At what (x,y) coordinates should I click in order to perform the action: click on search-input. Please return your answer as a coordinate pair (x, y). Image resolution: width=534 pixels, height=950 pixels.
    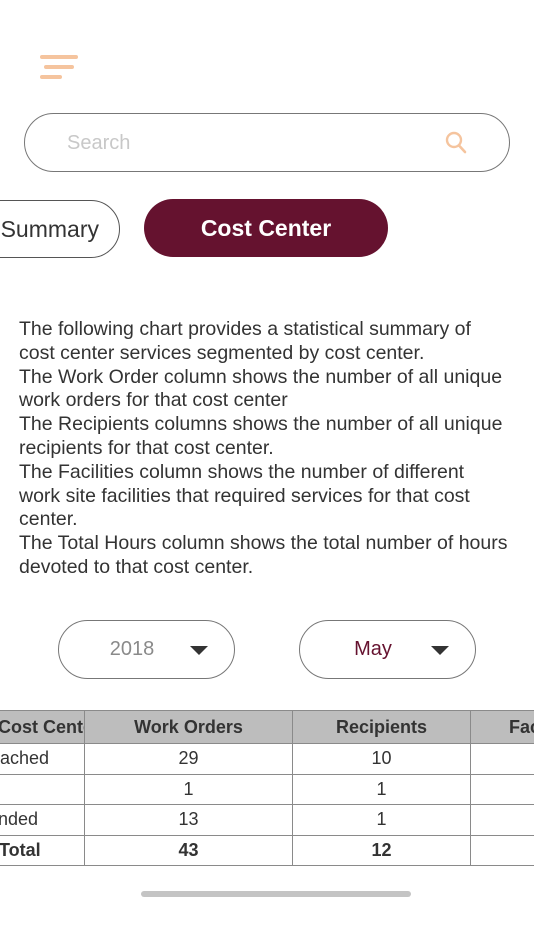
    Looking at the image, I should click on (247, 143).